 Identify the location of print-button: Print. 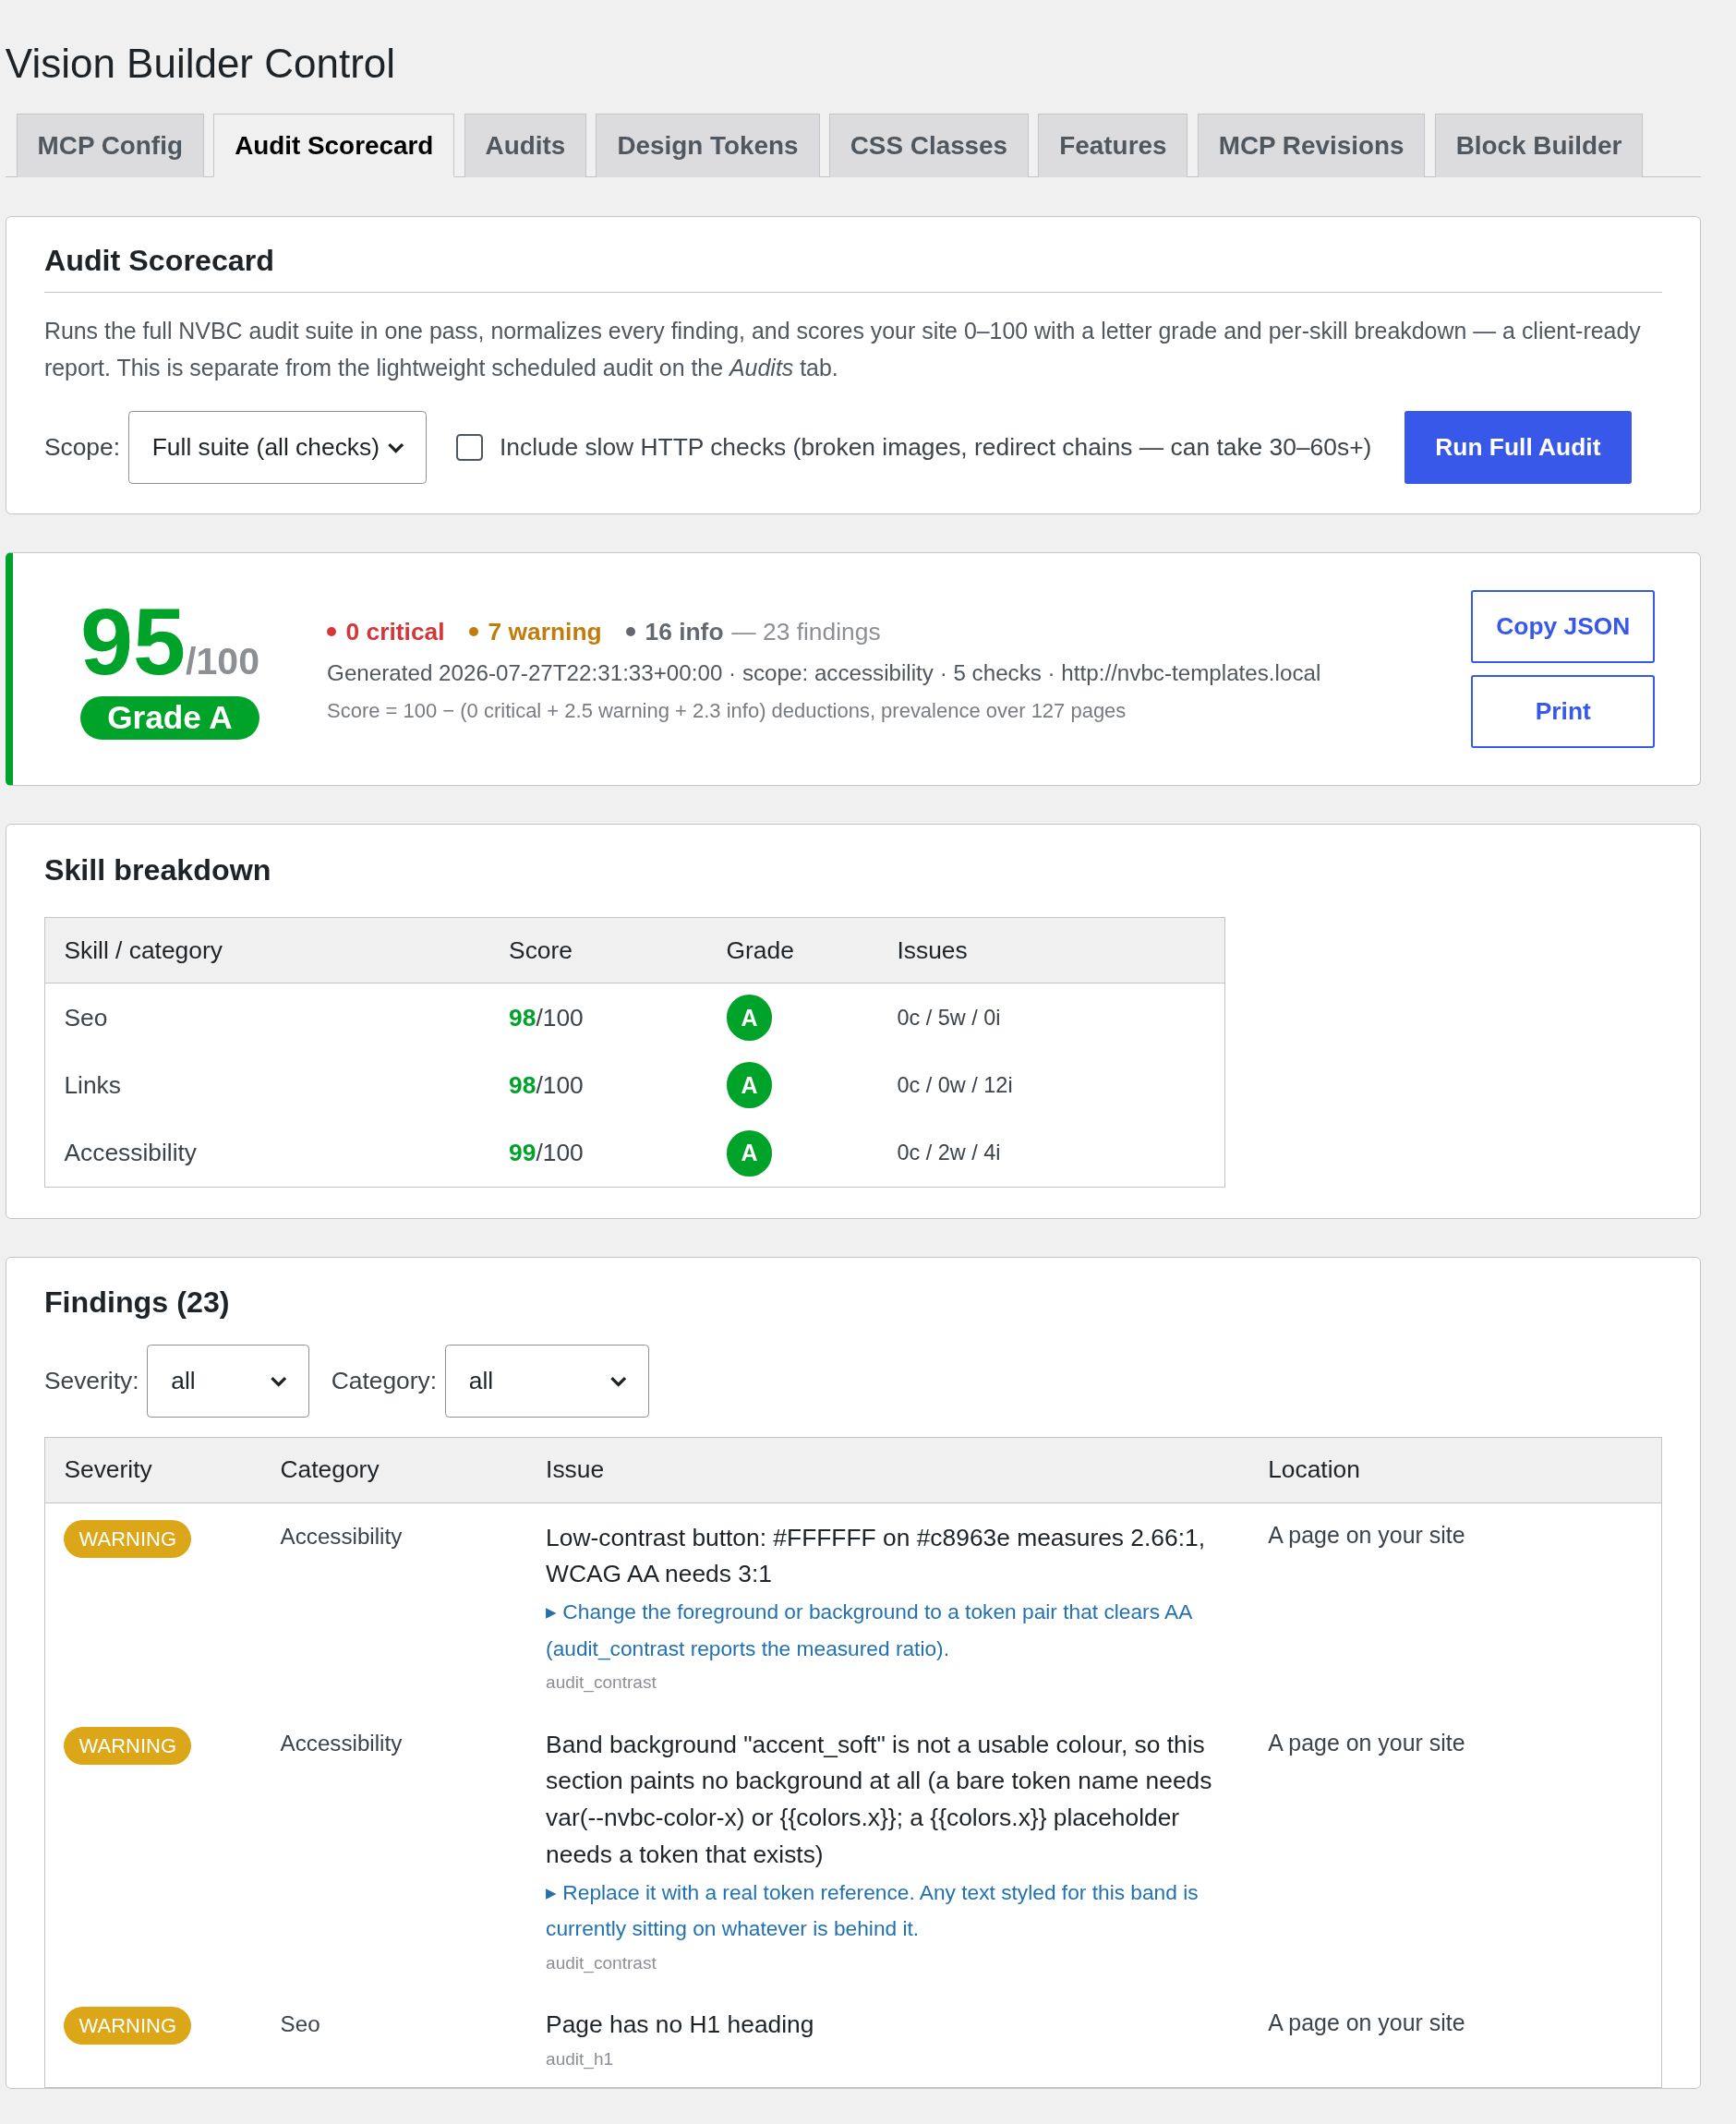
(1564, 712).